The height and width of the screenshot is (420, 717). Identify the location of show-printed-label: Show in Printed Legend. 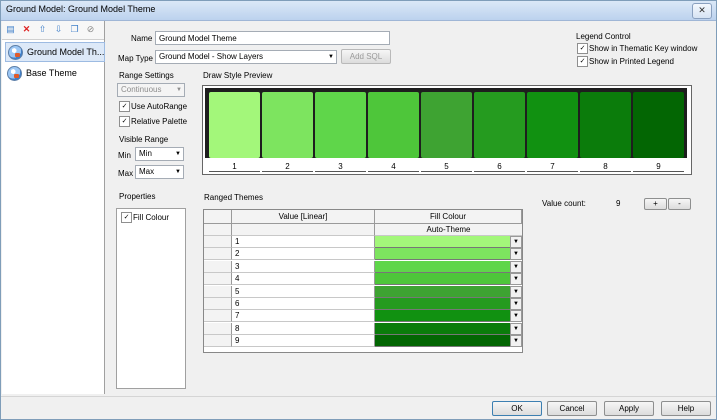
(631, 61).